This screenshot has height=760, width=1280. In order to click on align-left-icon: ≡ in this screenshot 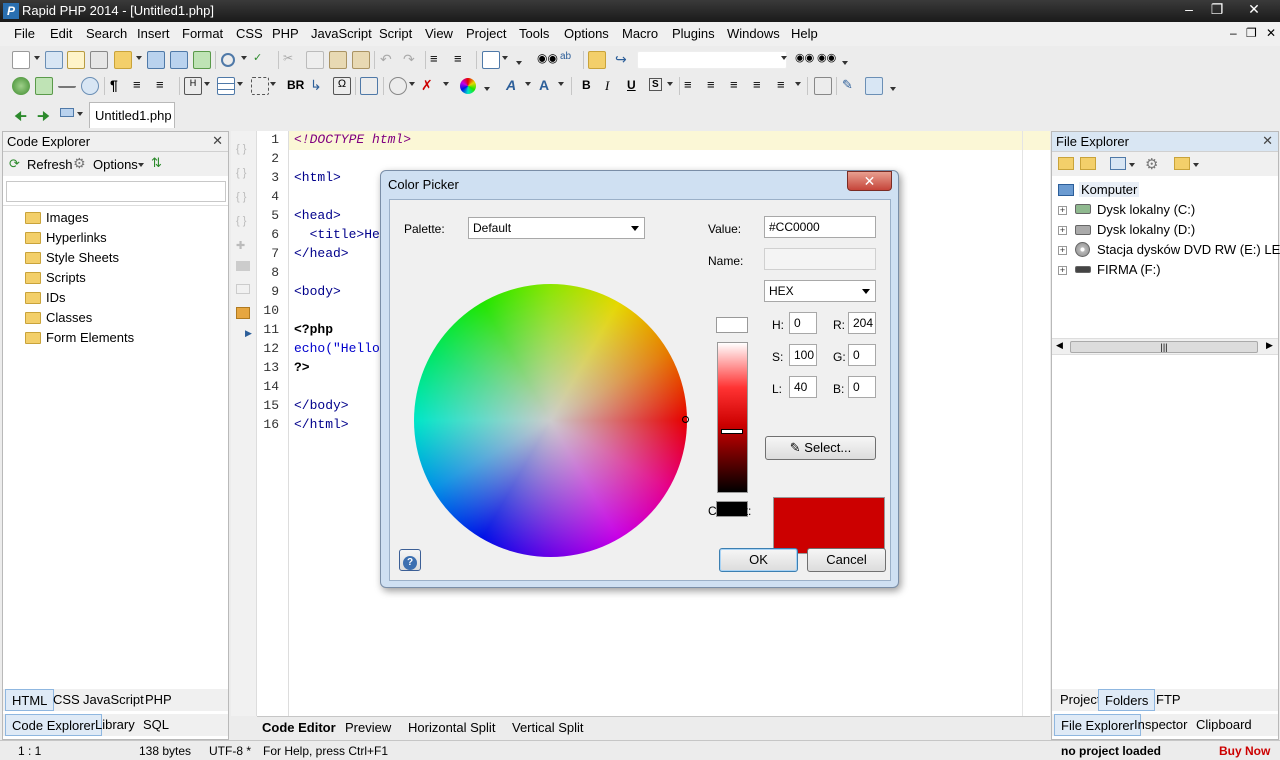, I will do `click(693, 86)`.